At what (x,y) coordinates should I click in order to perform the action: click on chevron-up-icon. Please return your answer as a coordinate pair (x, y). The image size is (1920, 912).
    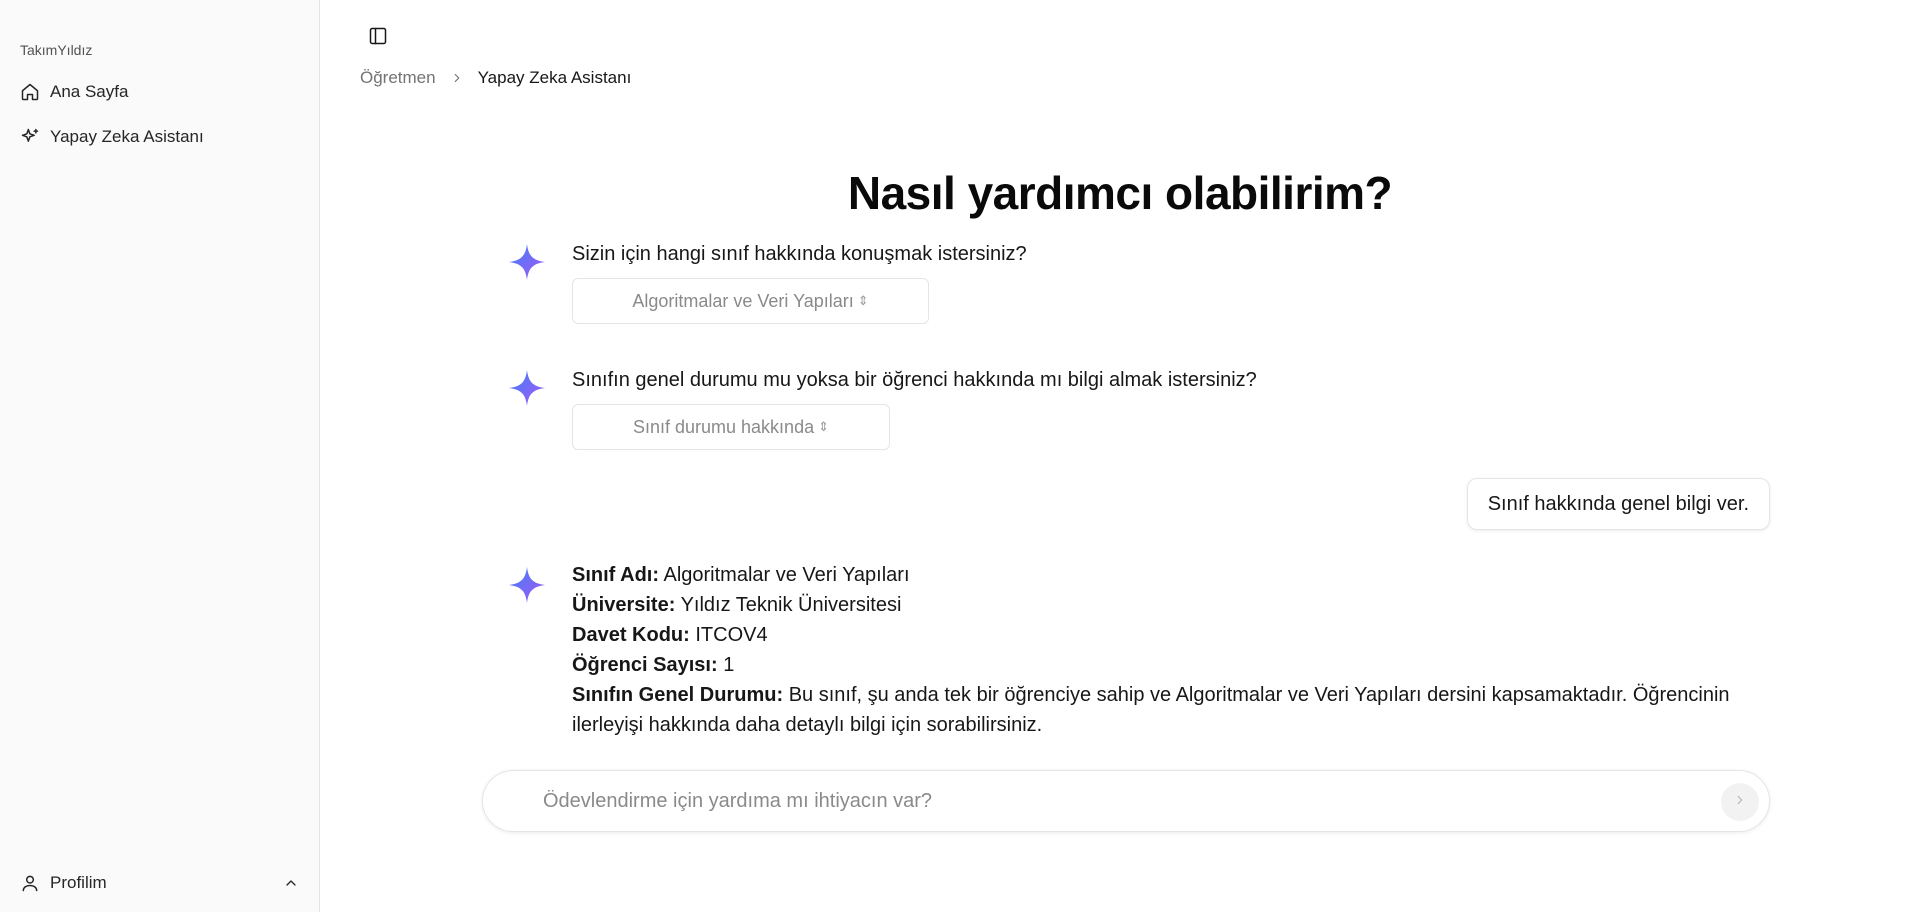
    Looking at the image, I should click on (291, 883).